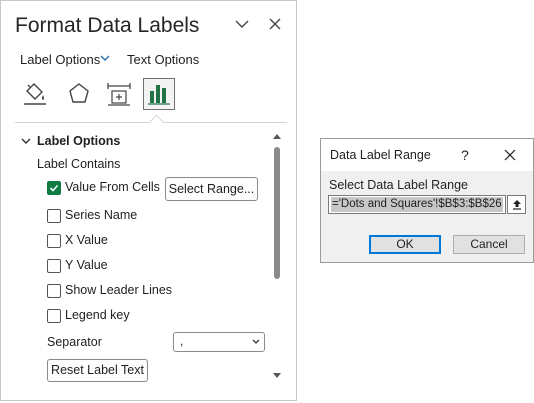  What do you see at coordinates (86, 265) in the screenshot?
I see `option-label: Y Value` at bounding box center [86, 265].